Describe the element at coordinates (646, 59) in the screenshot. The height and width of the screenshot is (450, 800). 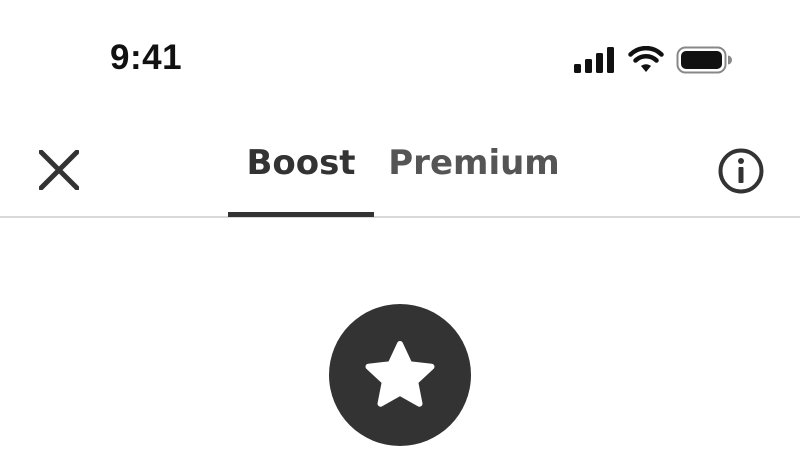
I see `wifi-icon` at that location.